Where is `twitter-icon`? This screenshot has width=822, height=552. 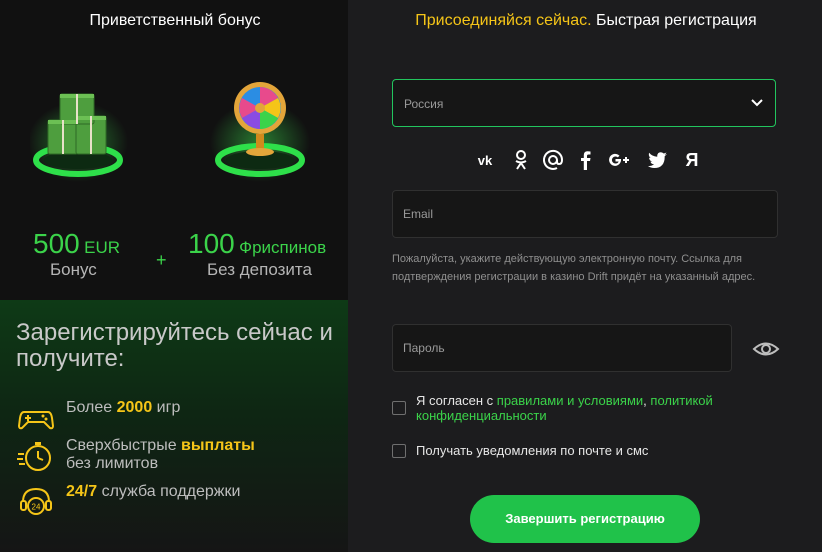
twitter-icon is located at coordinates (657, 160).